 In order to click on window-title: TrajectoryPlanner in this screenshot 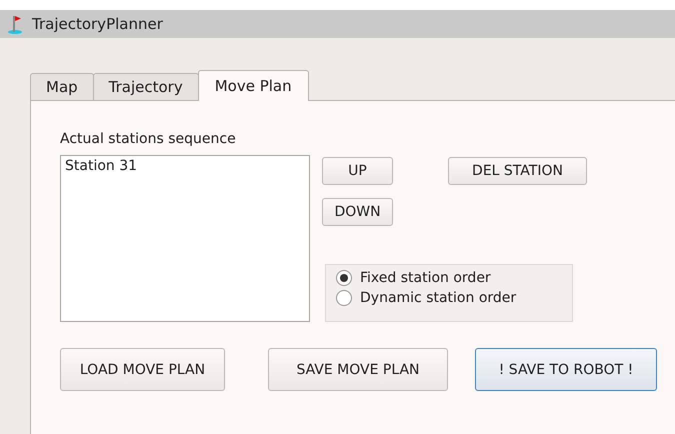, I will do `click(97, 24)`.